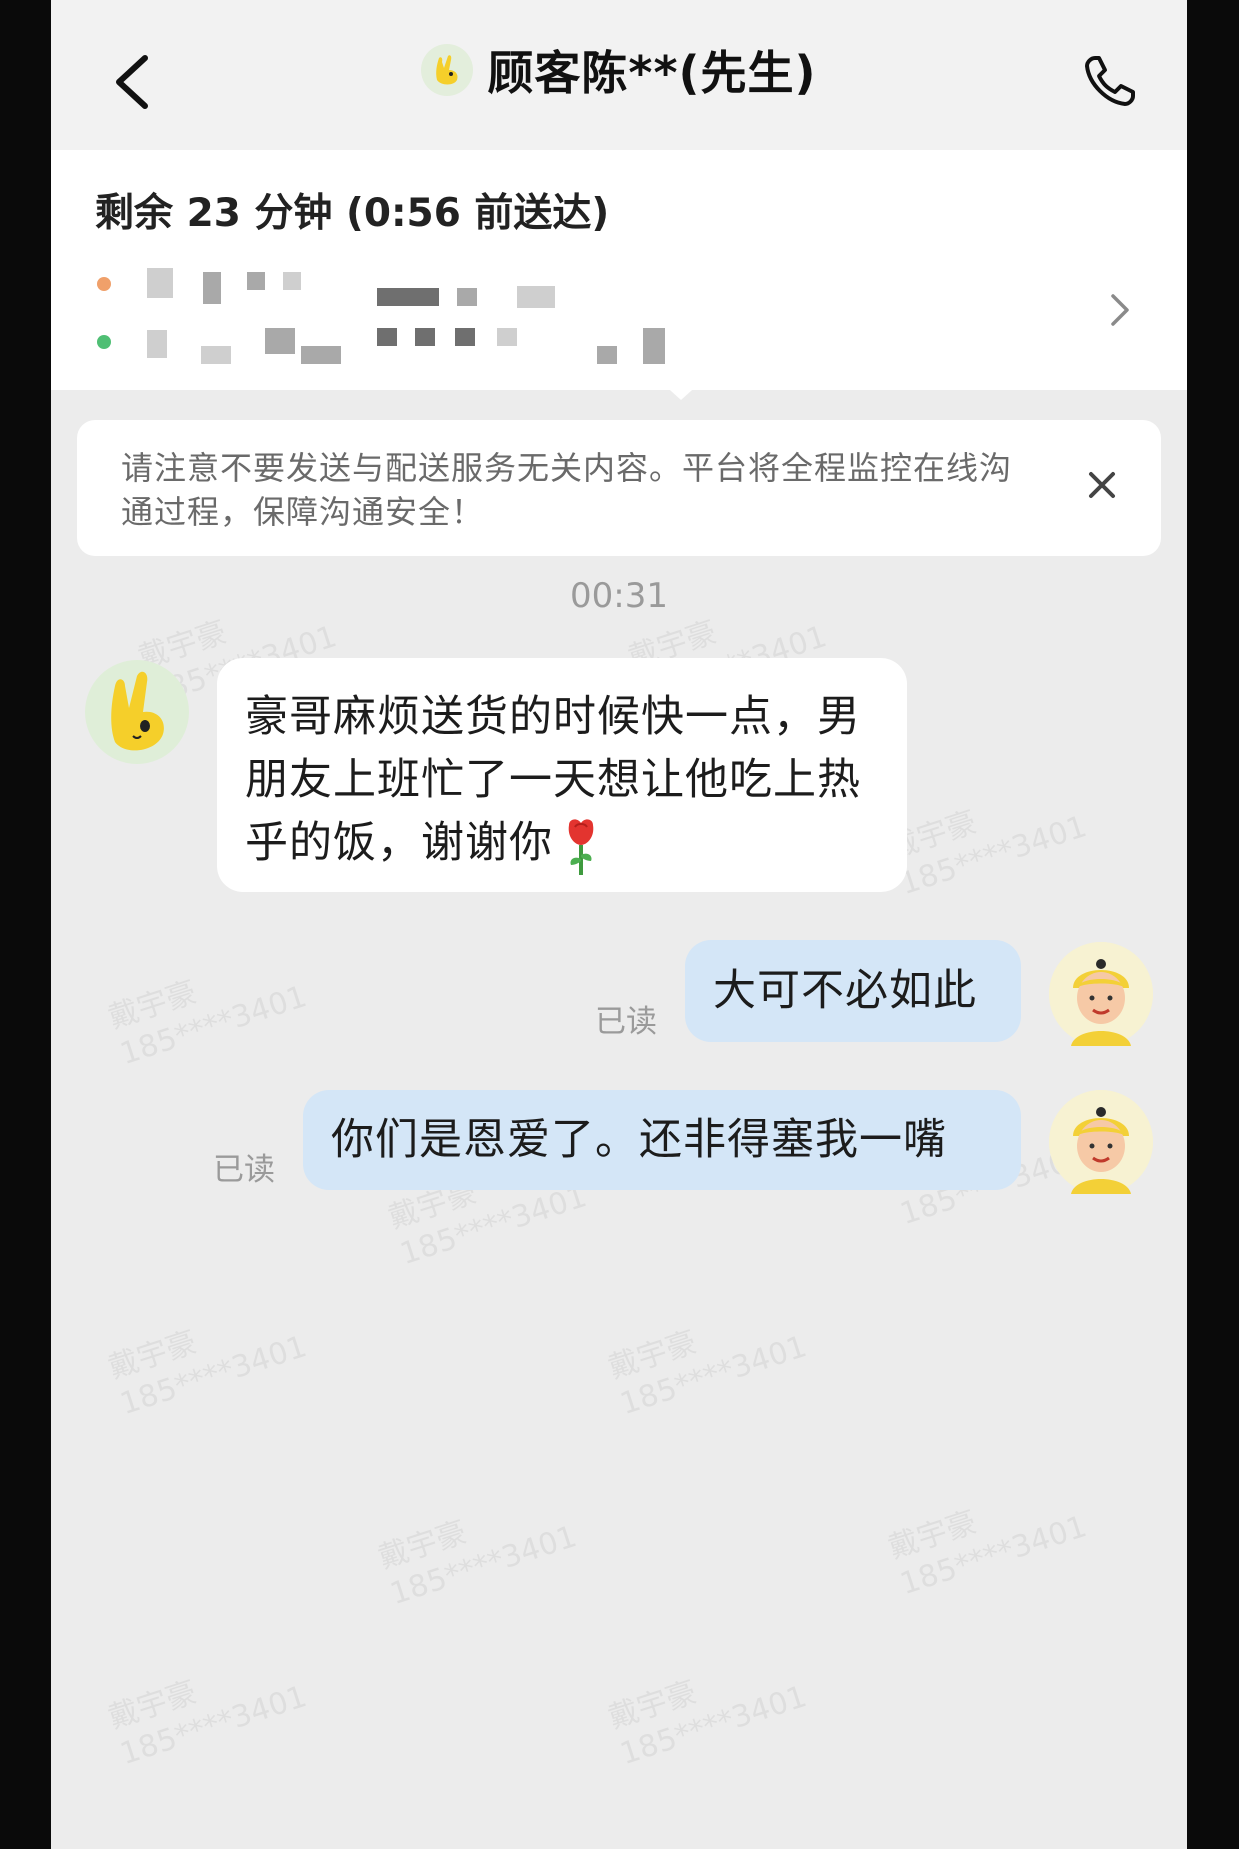 This screenshot has height=1849, width=1239. What do you see at coordinates (1213, 924) in the screenshot?
I see `right-border` at bounding box center [1213, 924].